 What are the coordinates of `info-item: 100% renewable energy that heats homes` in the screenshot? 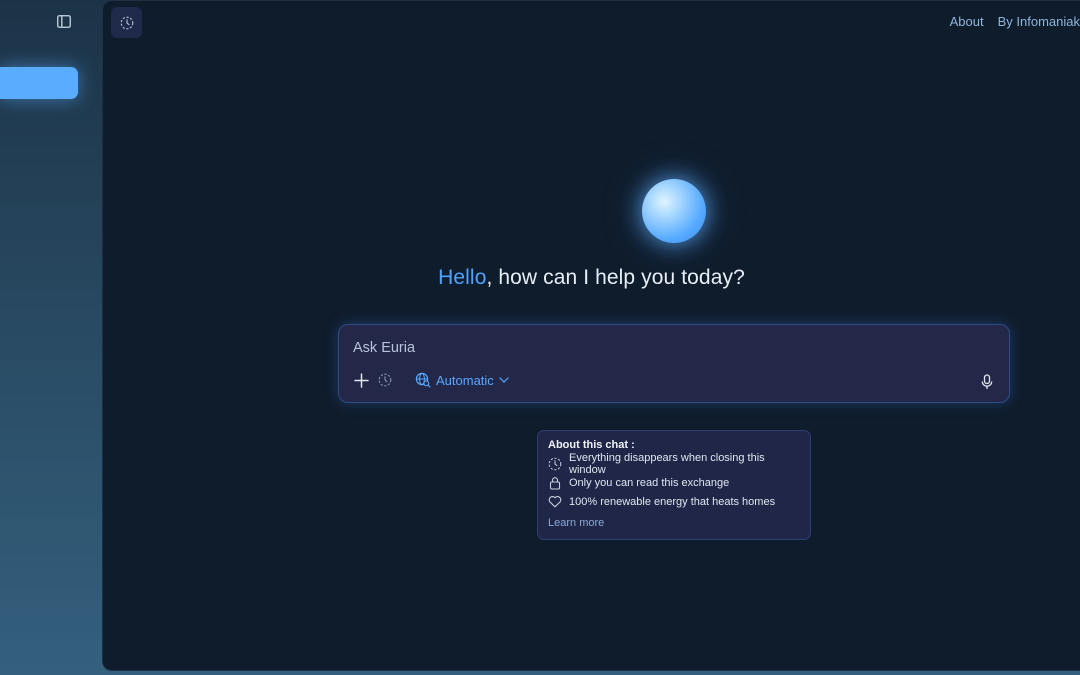 It's located at (674, 501).